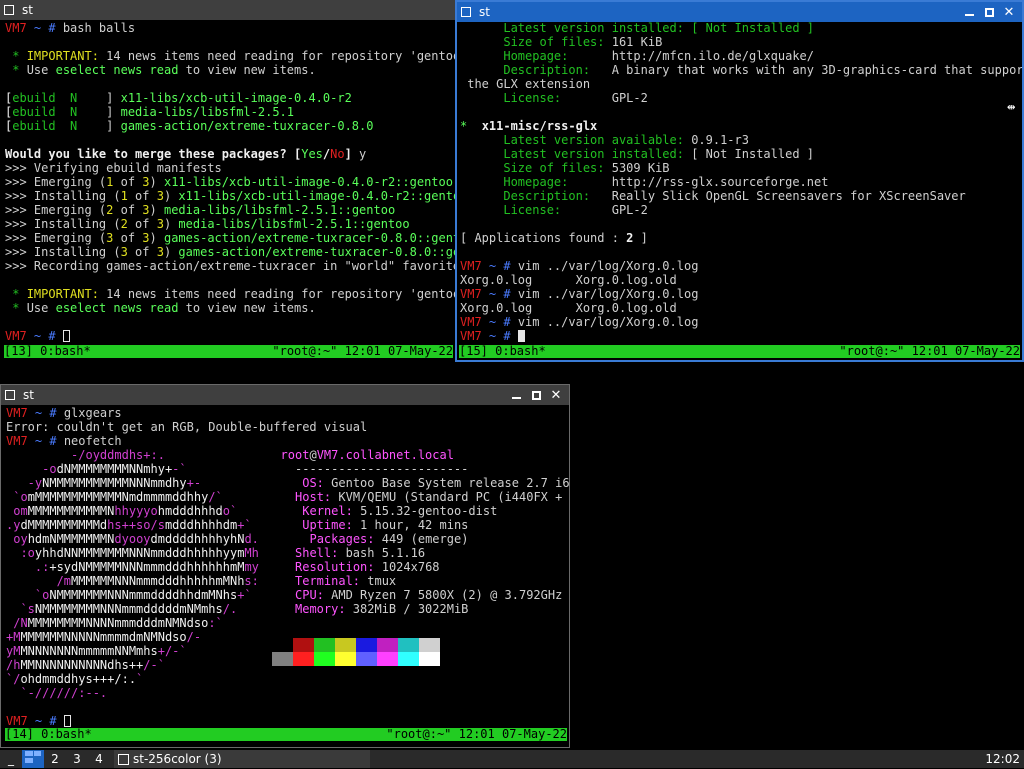  What do you see at coordinates (28, 567) in the screenshot?
I see `terminal-text: .:` at bounding box center [28, 567].